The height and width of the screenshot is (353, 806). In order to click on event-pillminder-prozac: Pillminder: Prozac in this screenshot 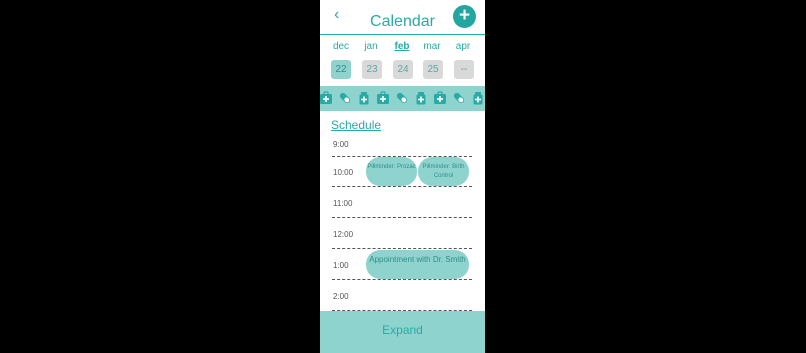, I will do `click(391, 171)`.